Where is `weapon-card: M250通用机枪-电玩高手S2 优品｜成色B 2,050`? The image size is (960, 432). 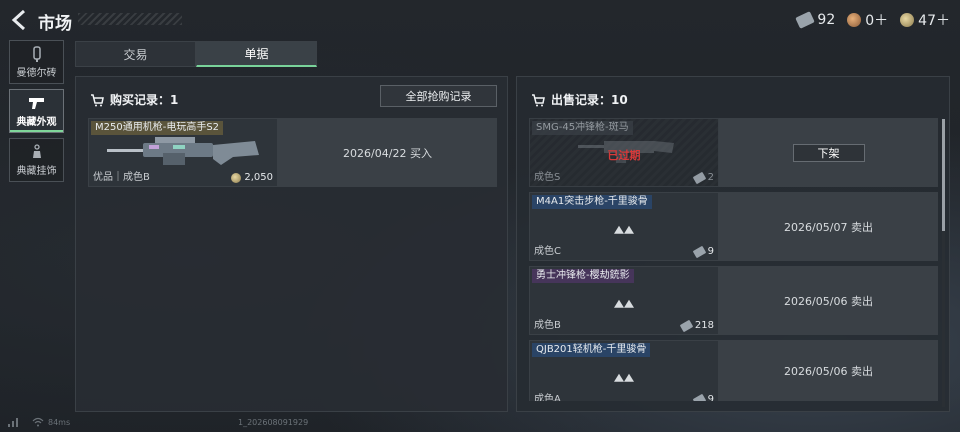 weapon-card: M250通用机枪-电玩高手S2 优品｜成色B 2,050 is located at coordinates (183, 152).